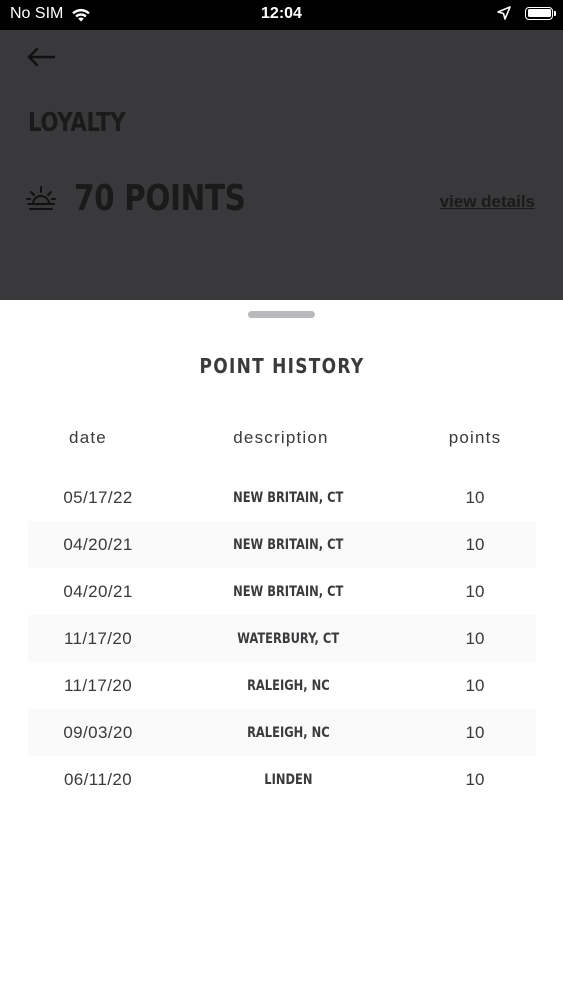 The width and height of the screenshot is (563, 1000). I want to click on back-arrow-icon, so click(41, 57).